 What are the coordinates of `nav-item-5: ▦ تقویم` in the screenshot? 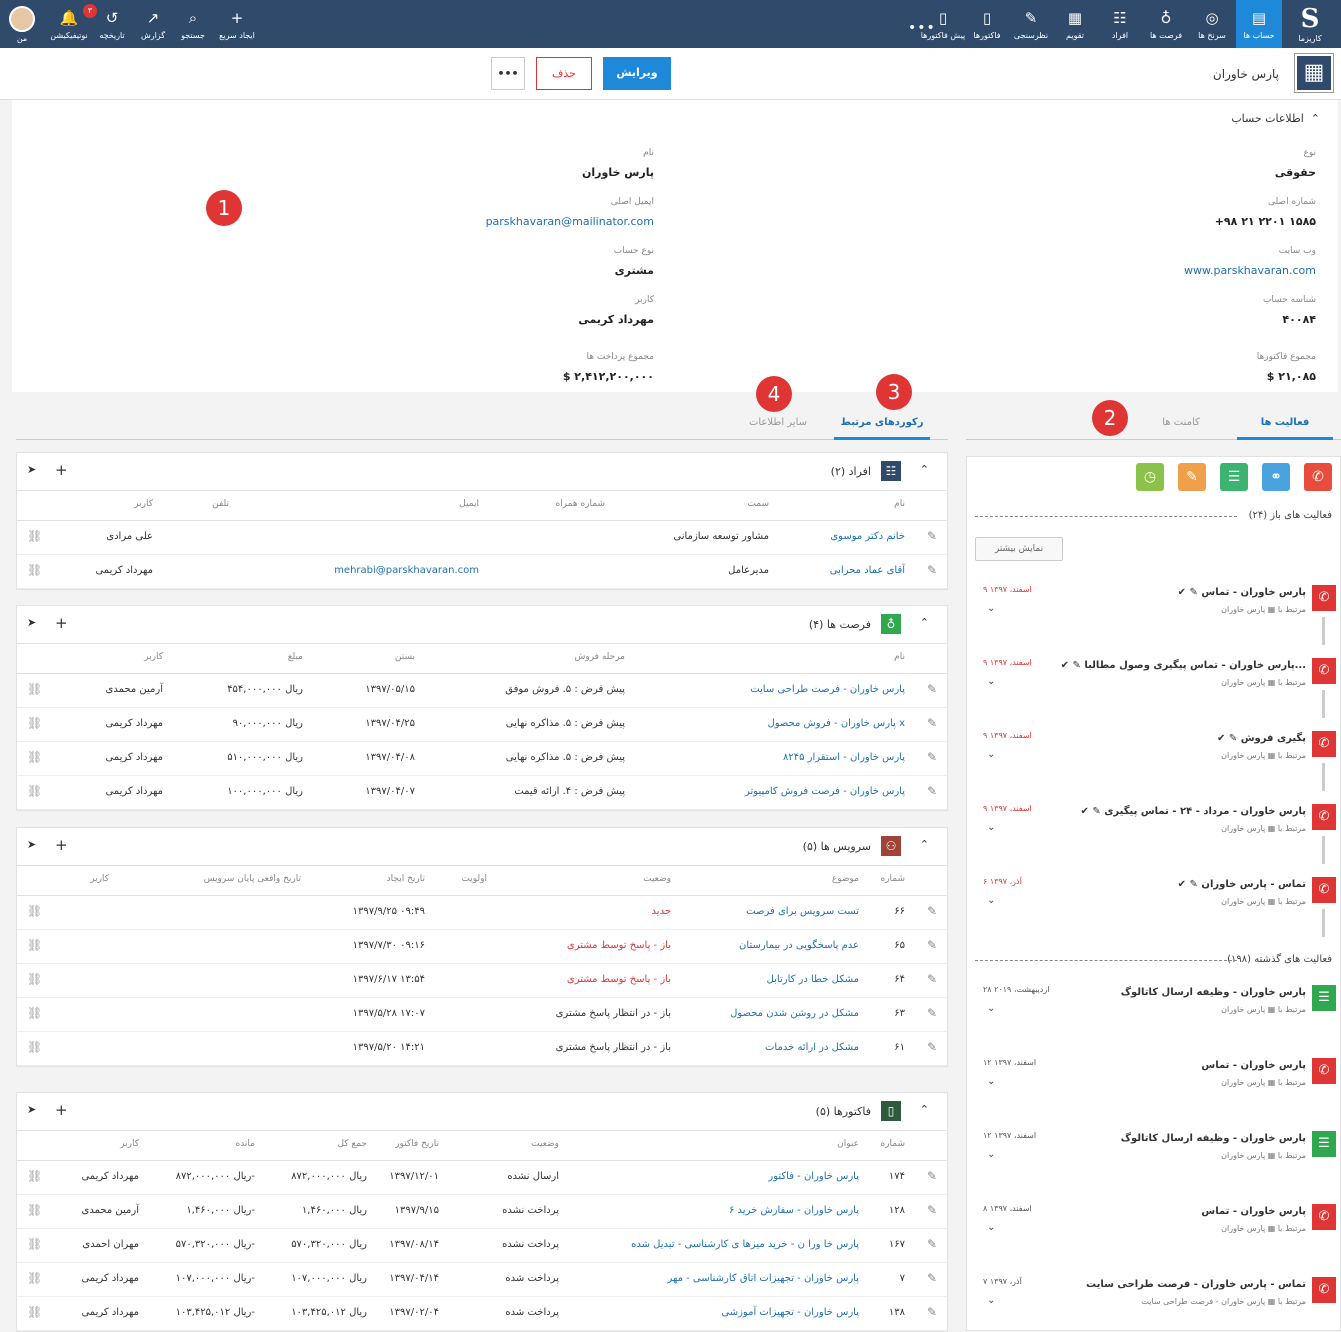 It's located at (1075, 24).